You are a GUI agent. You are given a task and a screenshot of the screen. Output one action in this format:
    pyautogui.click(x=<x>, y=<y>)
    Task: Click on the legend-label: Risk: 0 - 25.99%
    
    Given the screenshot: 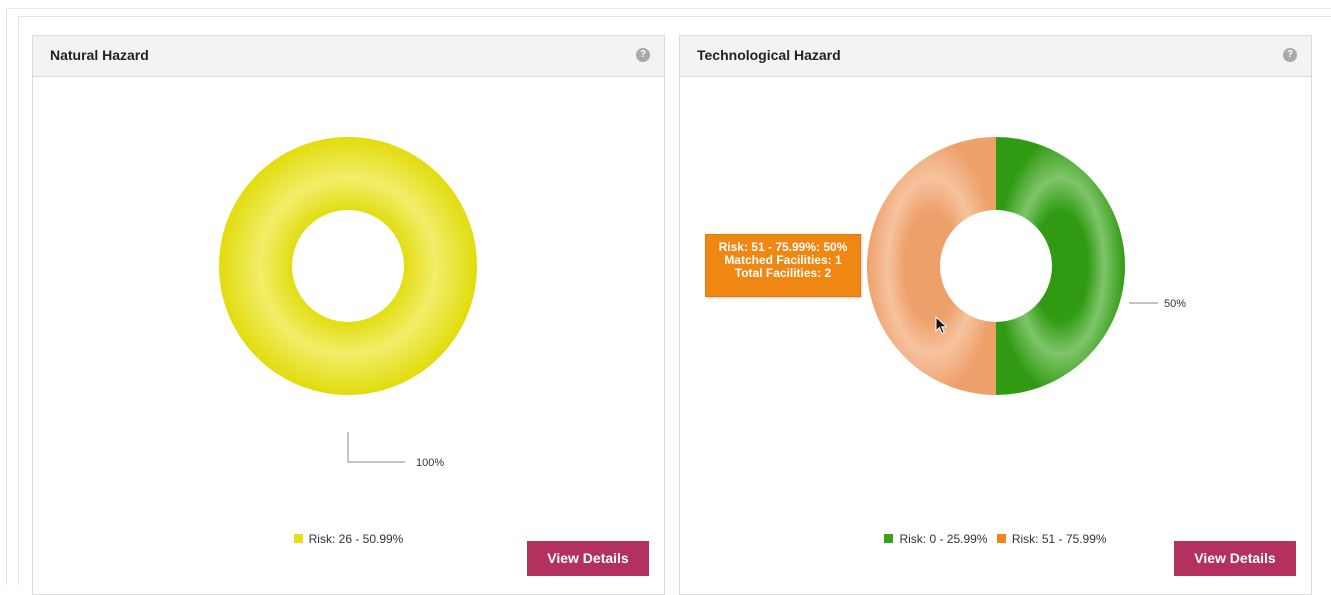 What is the action you would take?
    pyautogui.click(x=943, y=539)
    